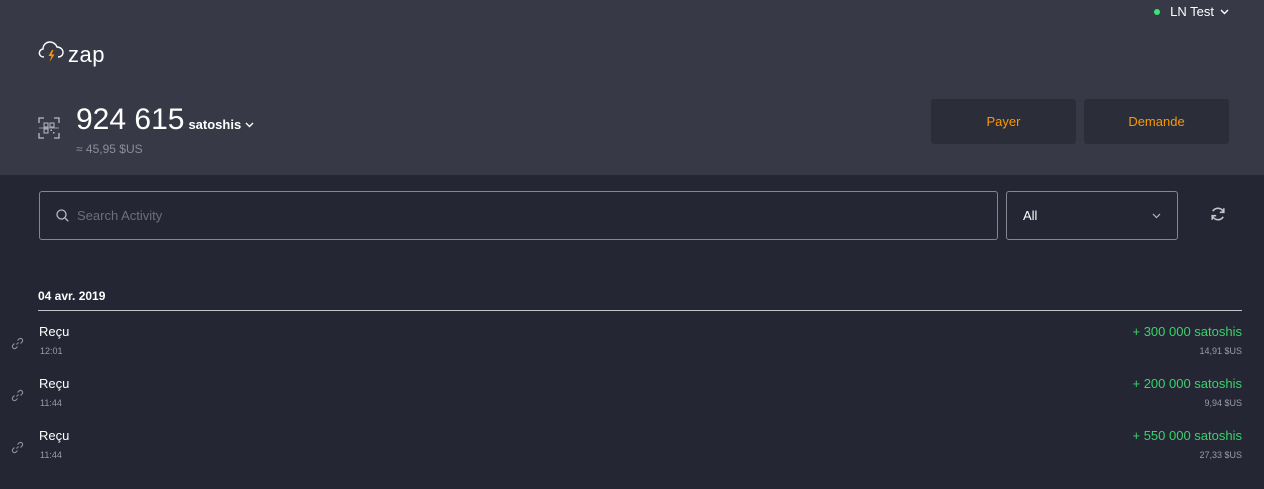 The image size is (1264, 489). I want to click on activity-amount: + 300 000 satoshis, so click(1187, 331).